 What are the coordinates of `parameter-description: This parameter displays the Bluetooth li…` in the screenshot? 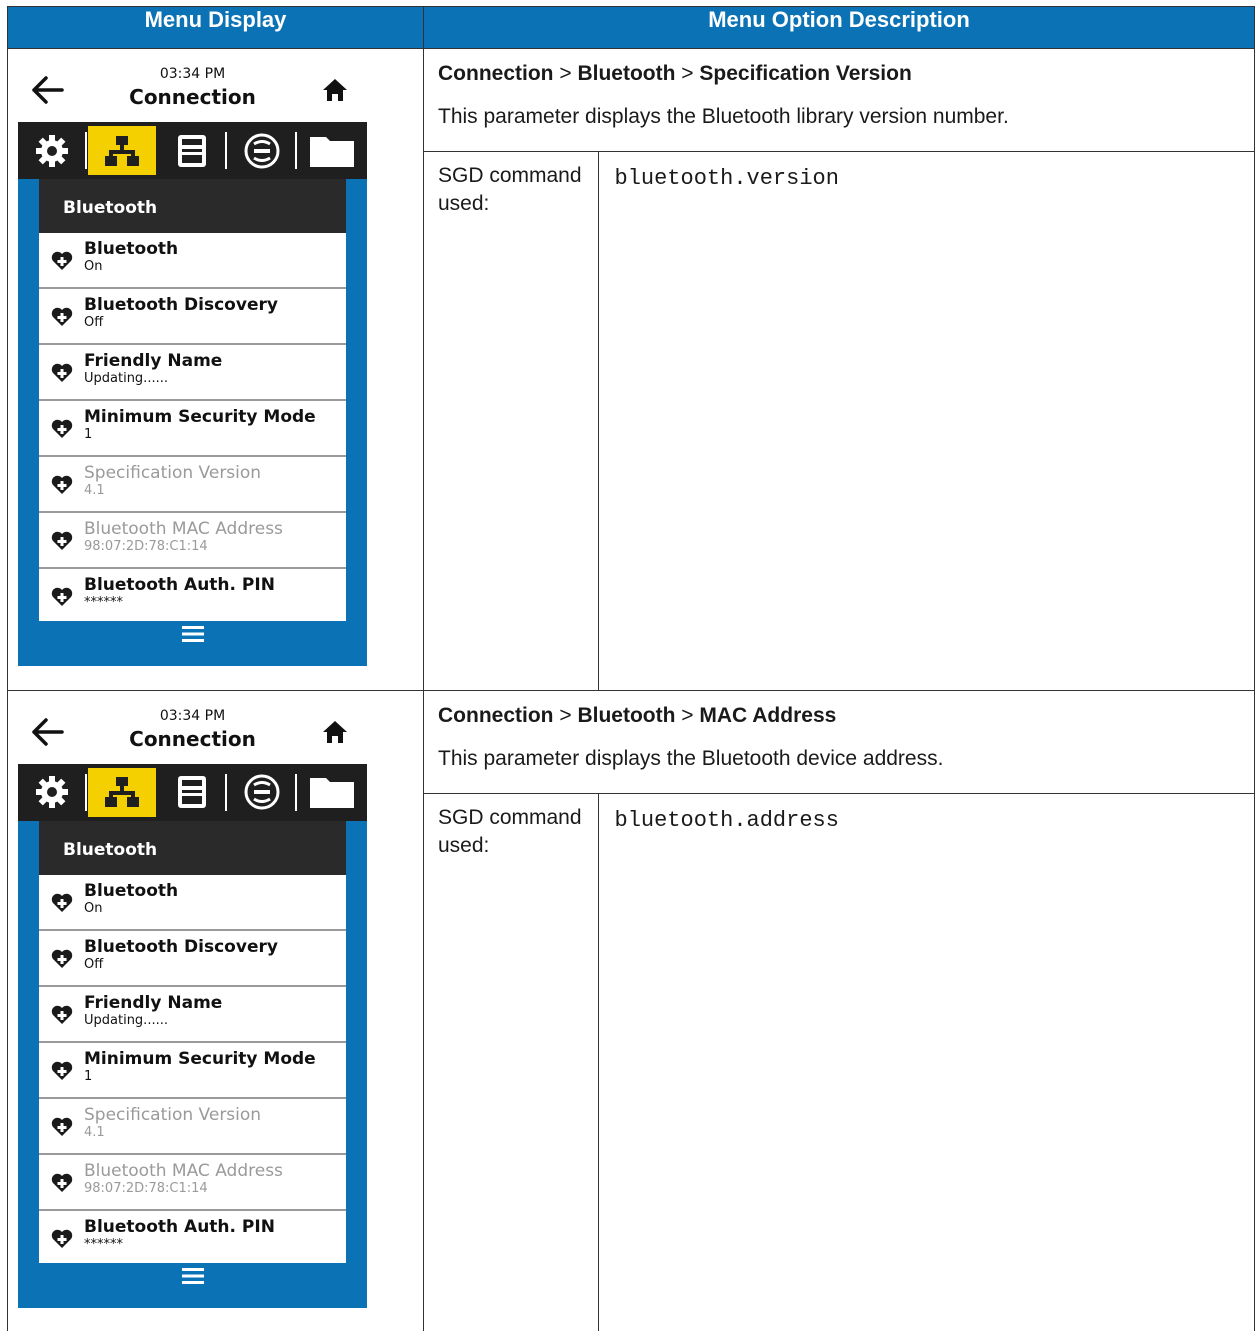 It's located at (723, 116).